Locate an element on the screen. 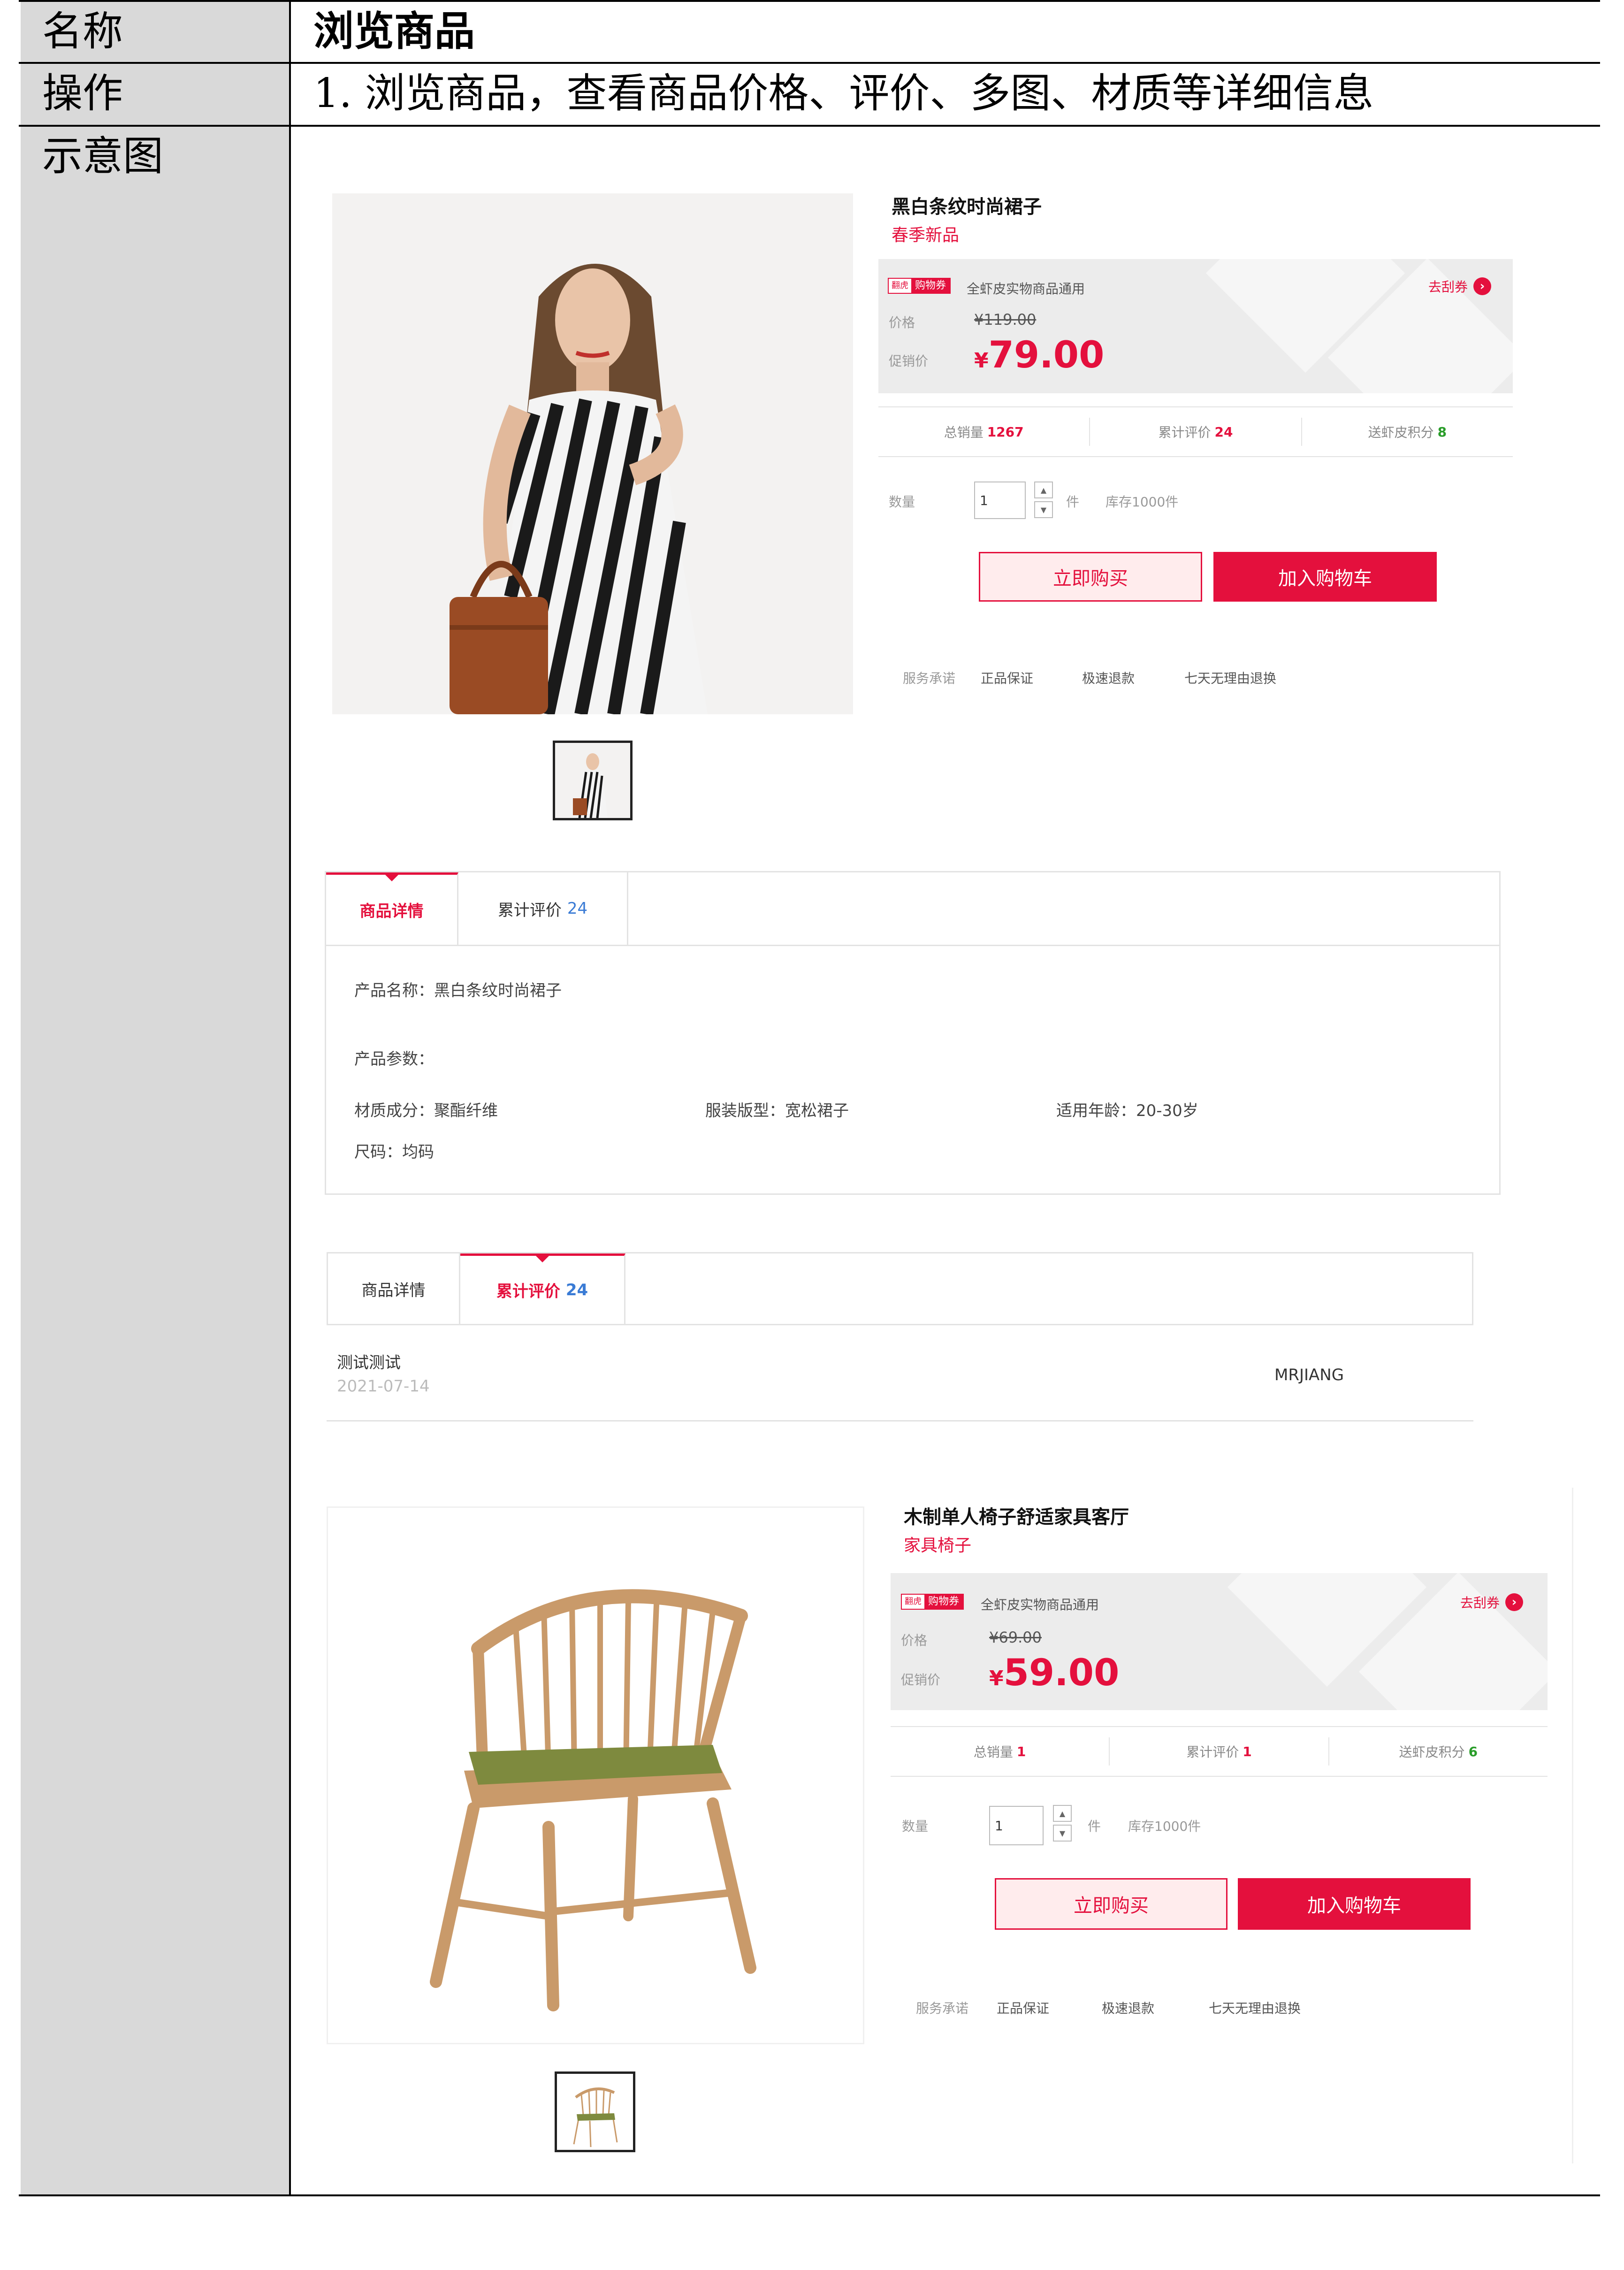 The height and width of the screenshot is (2270, 1624). review-date: 2021-07-14 is located at coordinates (383, 1386).